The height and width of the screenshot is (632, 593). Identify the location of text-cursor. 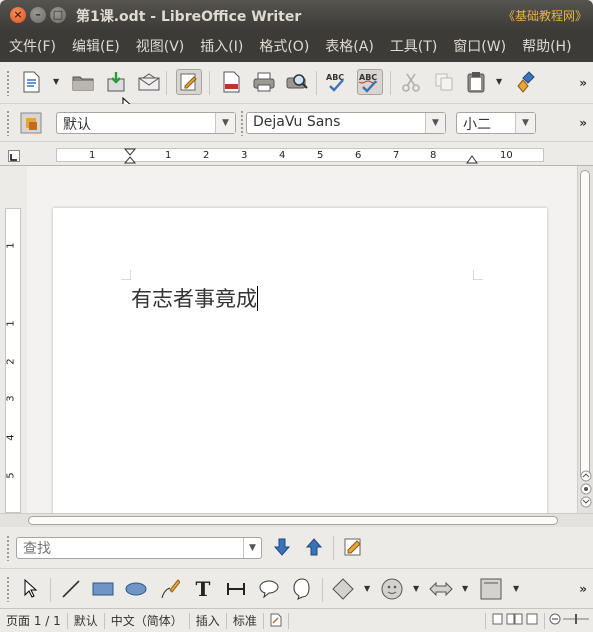
(257, 298).